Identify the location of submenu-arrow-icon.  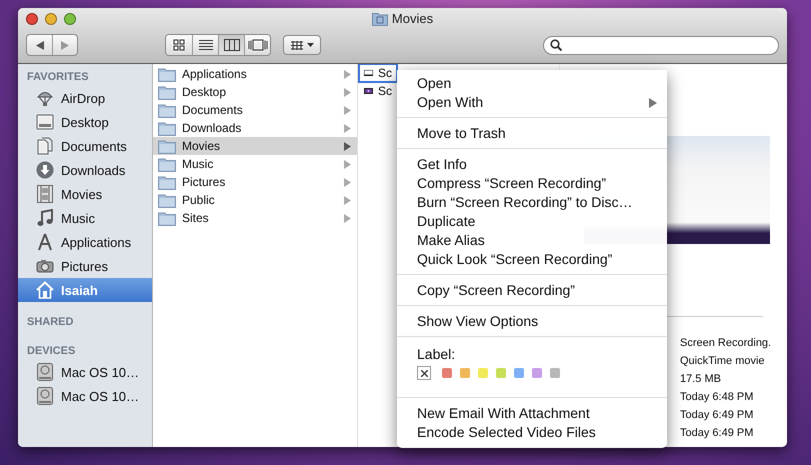
(653, 103).